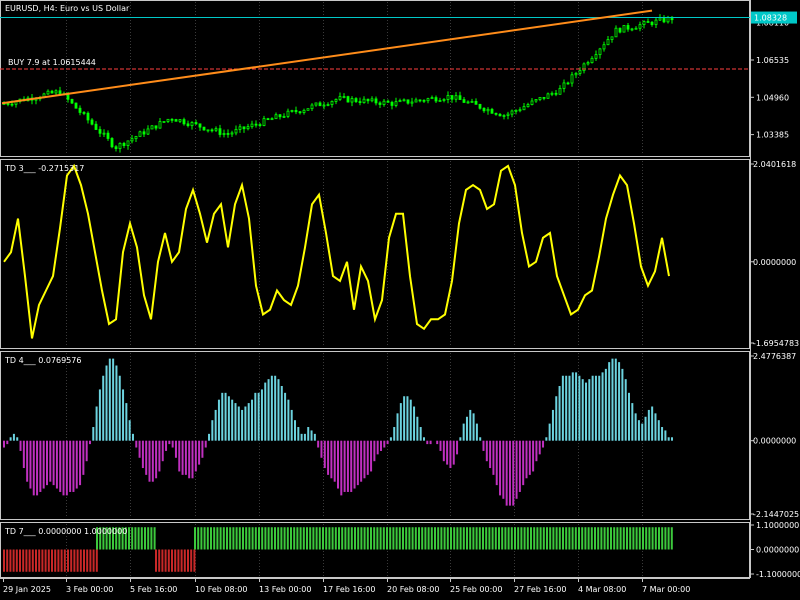 Image resolution: width=800 pixels, height=600 pixels. What do you see at coordinates (52, 63) in the screenshot?
I see `trade-label: BUY 7.9 at 1.0615444` at bounding box center [52, 63].